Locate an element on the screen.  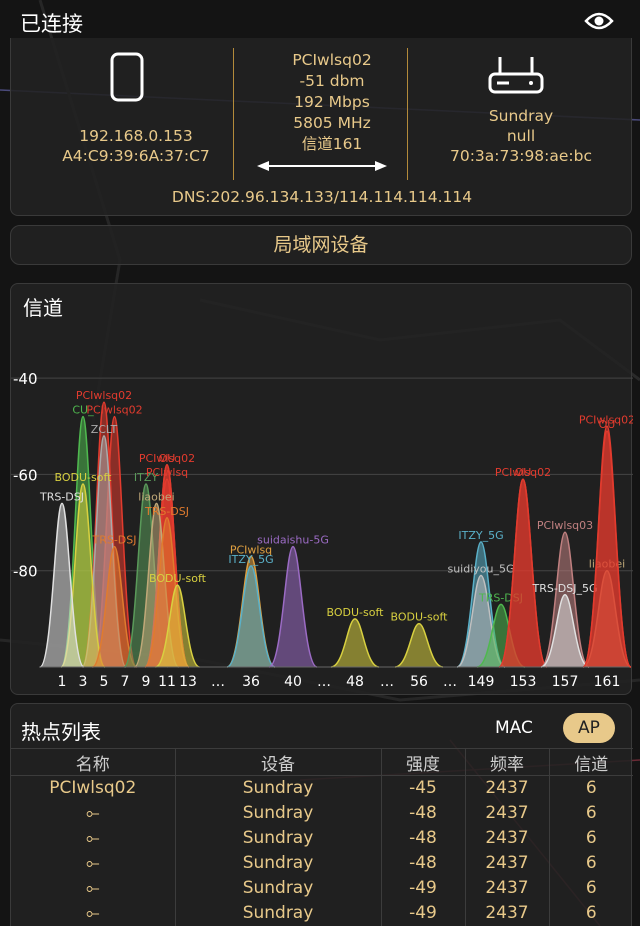
series-label: suidaishu-5G is located at coordinates (293, 540).